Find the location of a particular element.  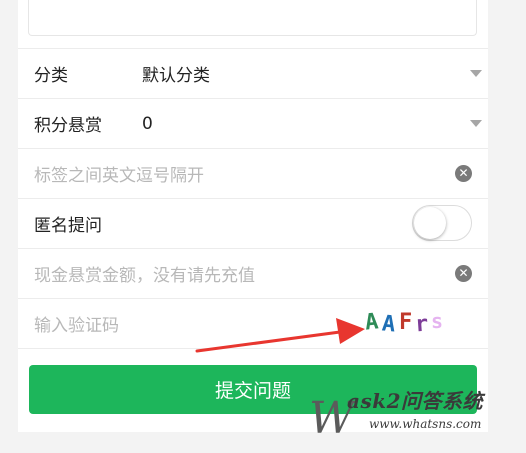

captcha-image: A A F r s is located at coordinates (410, 323).